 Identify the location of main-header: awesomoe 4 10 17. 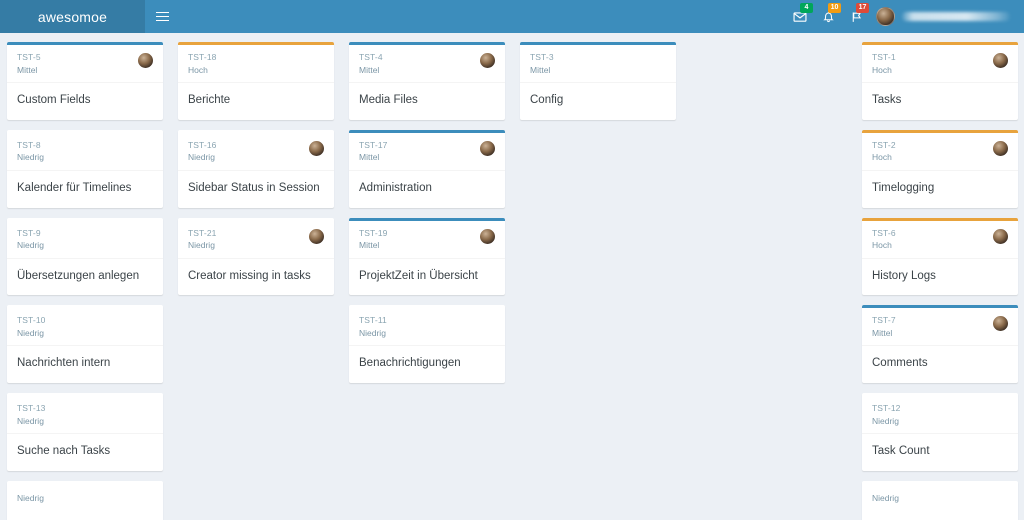
(512, 16).